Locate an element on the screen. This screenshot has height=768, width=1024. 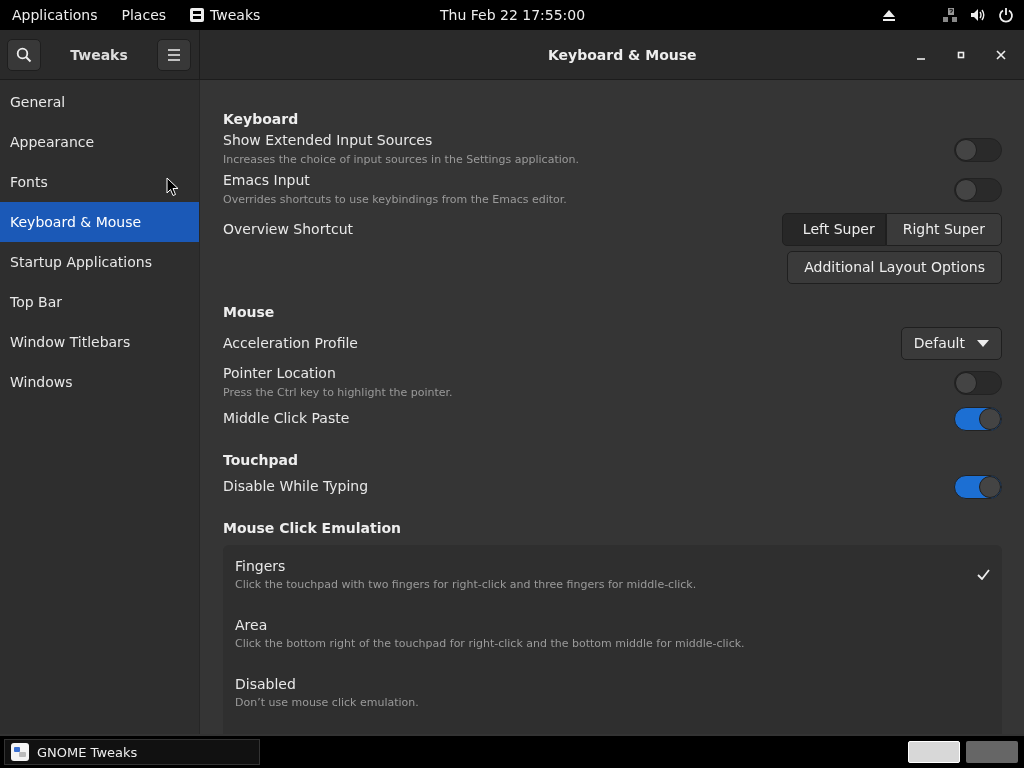
sidebar-item: Window Titlebars is located at coordinates (99, 342).